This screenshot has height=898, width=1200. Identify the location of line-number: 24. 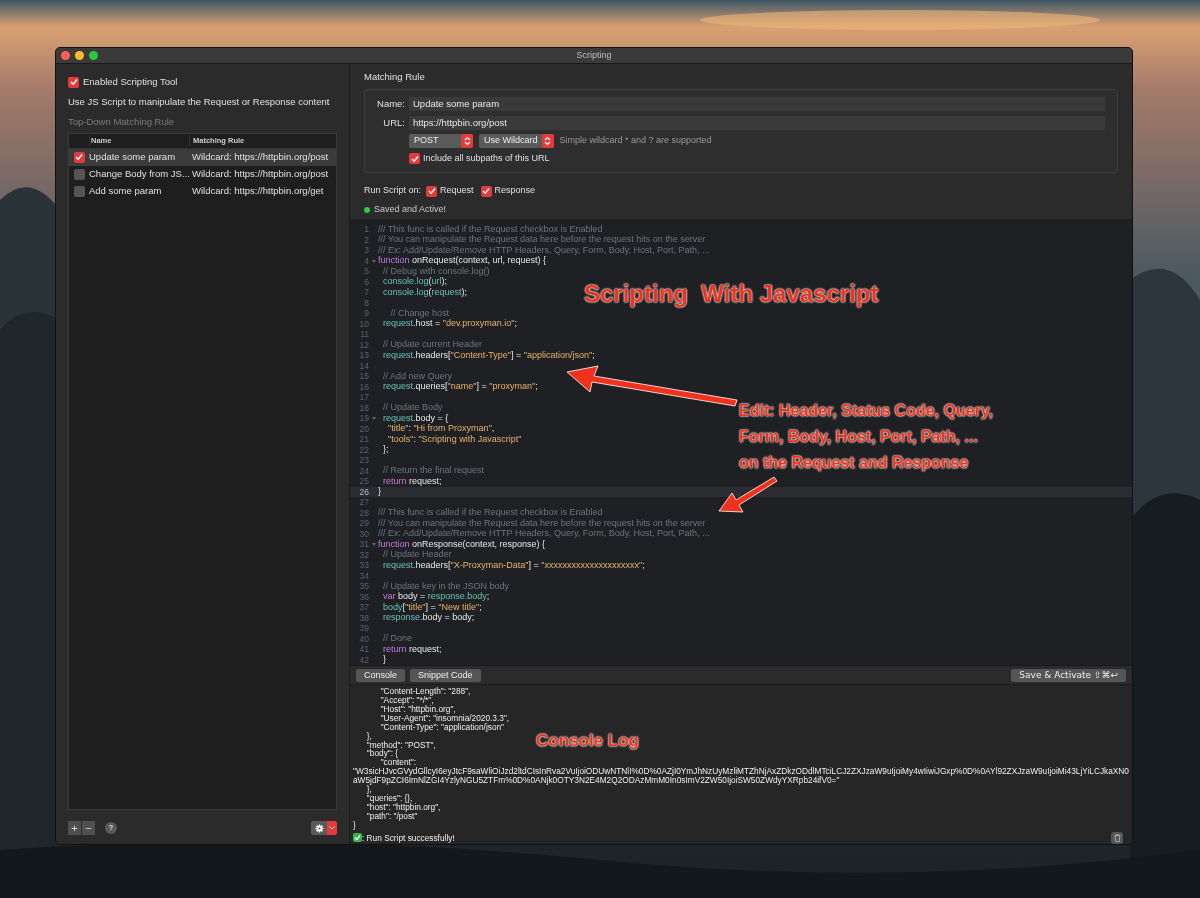
(363, 471).